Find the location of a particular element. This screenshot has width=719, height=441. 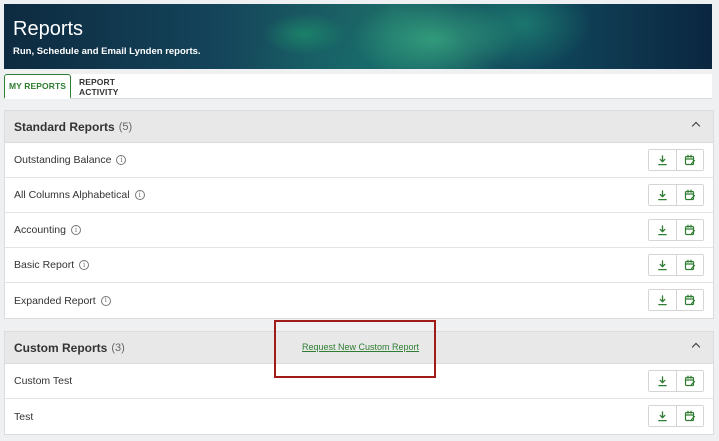

report-name: All Columns Alphabetical is located at coordinates (72, 195).